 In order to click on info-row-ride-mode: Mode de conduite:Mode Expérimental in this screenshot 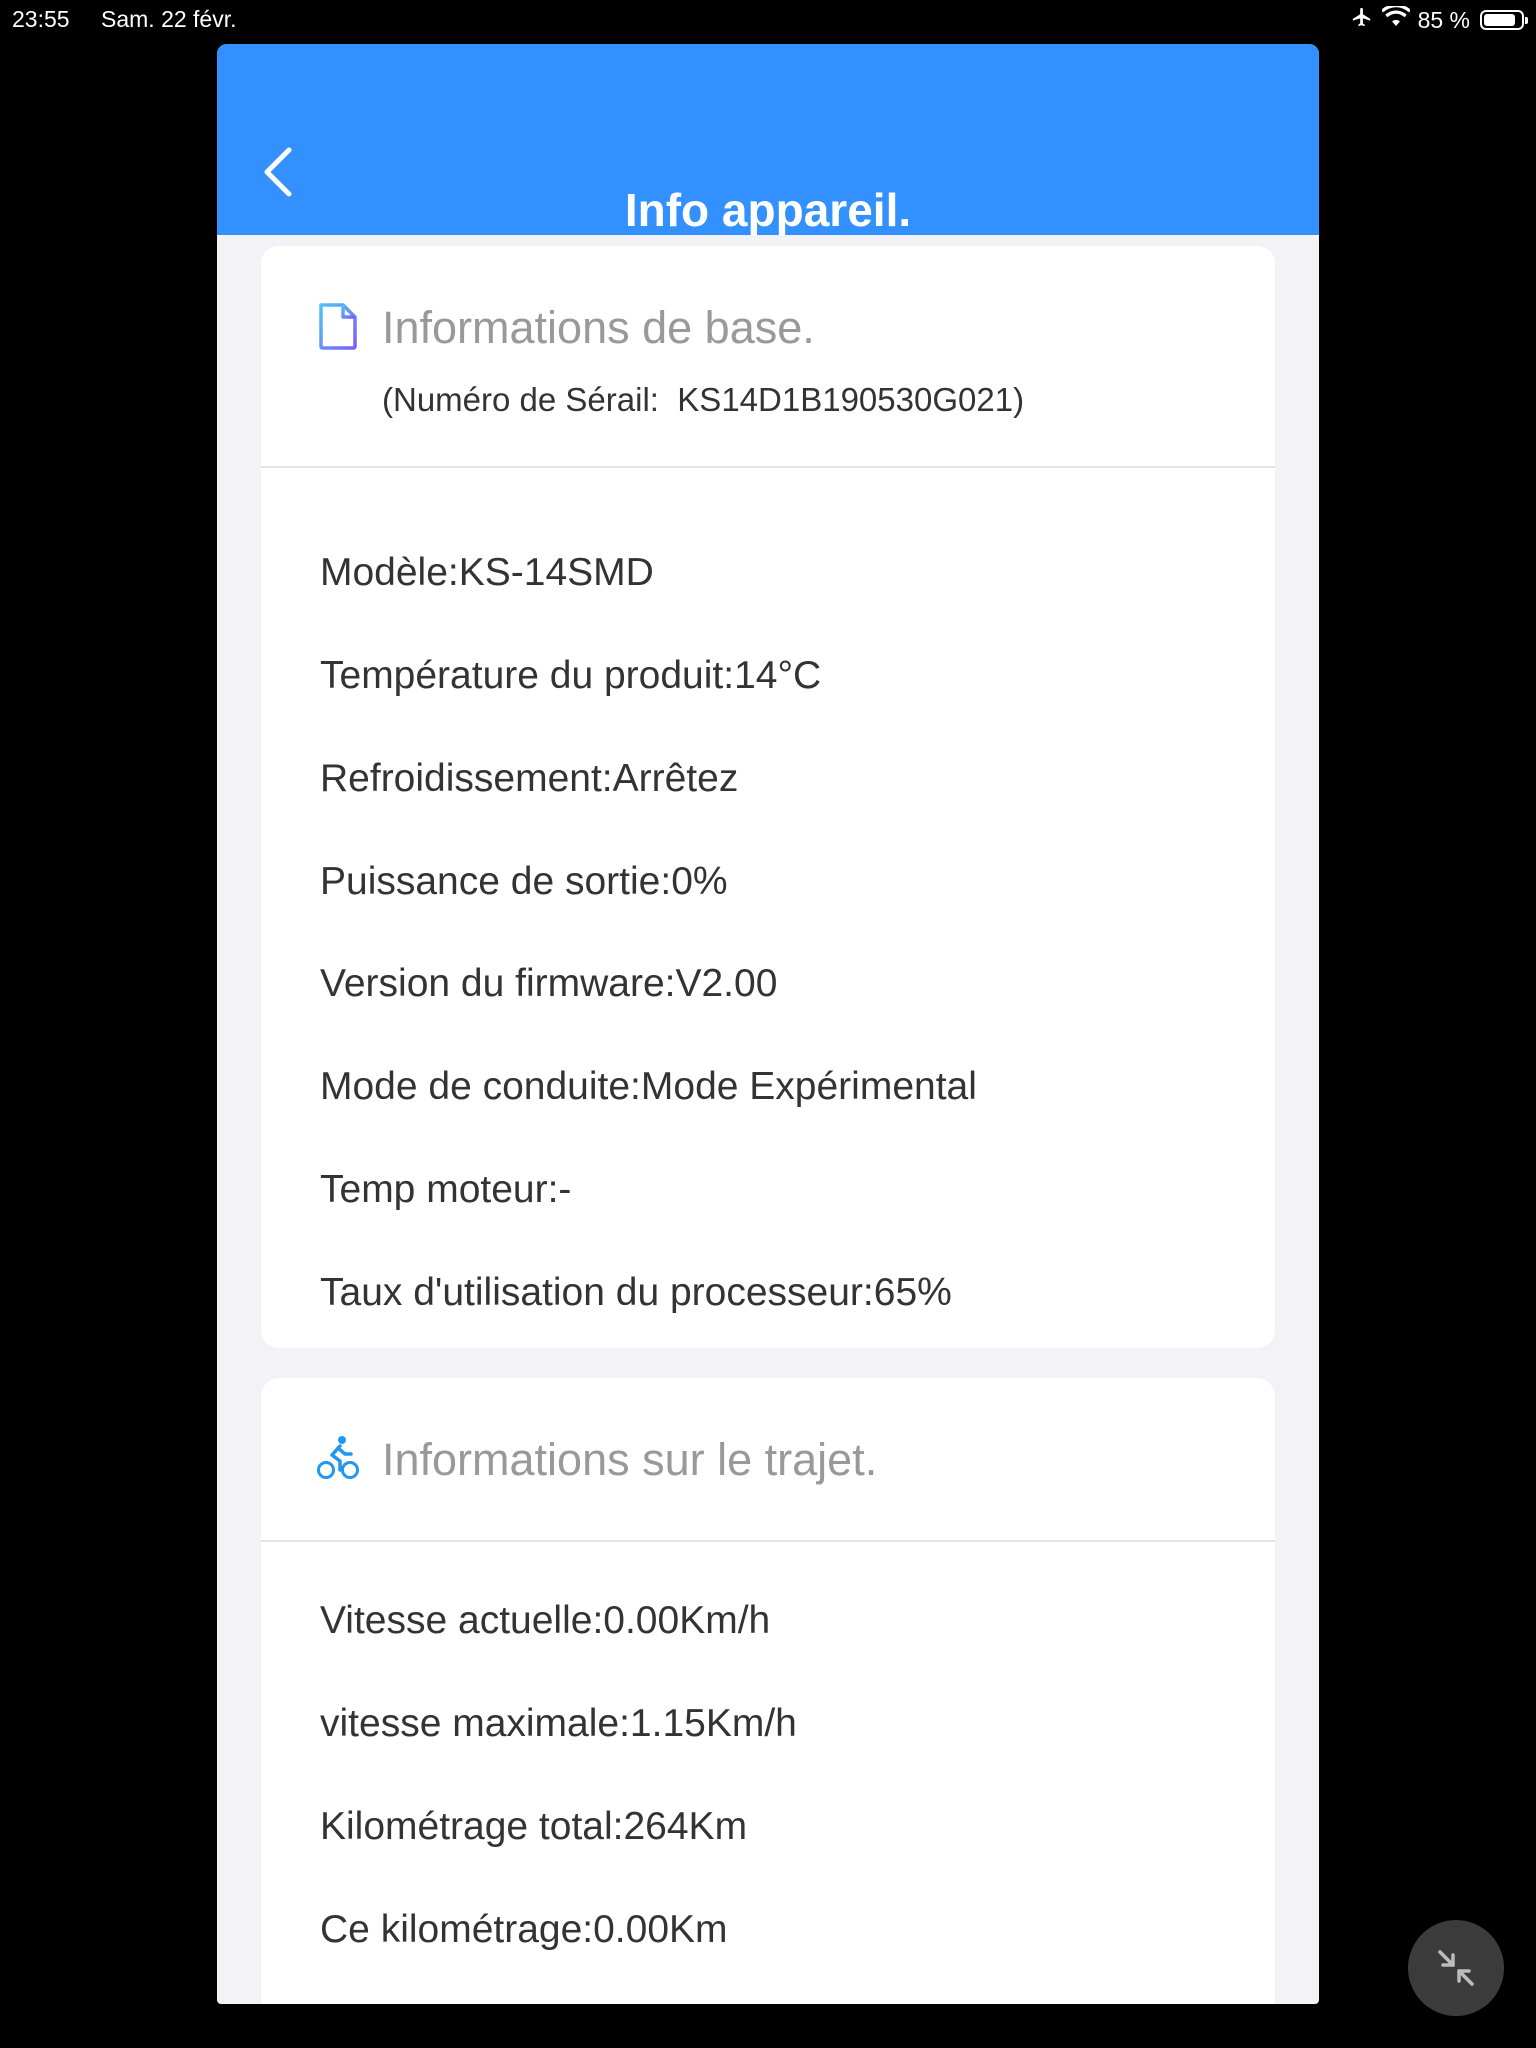, I will do `click(648, 1086)`.